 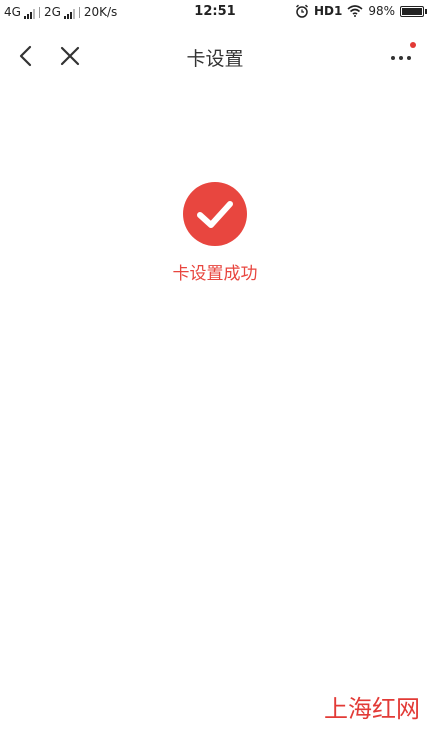 I want to click on nav-bar: 卡设置, so click(x=215, y=56).